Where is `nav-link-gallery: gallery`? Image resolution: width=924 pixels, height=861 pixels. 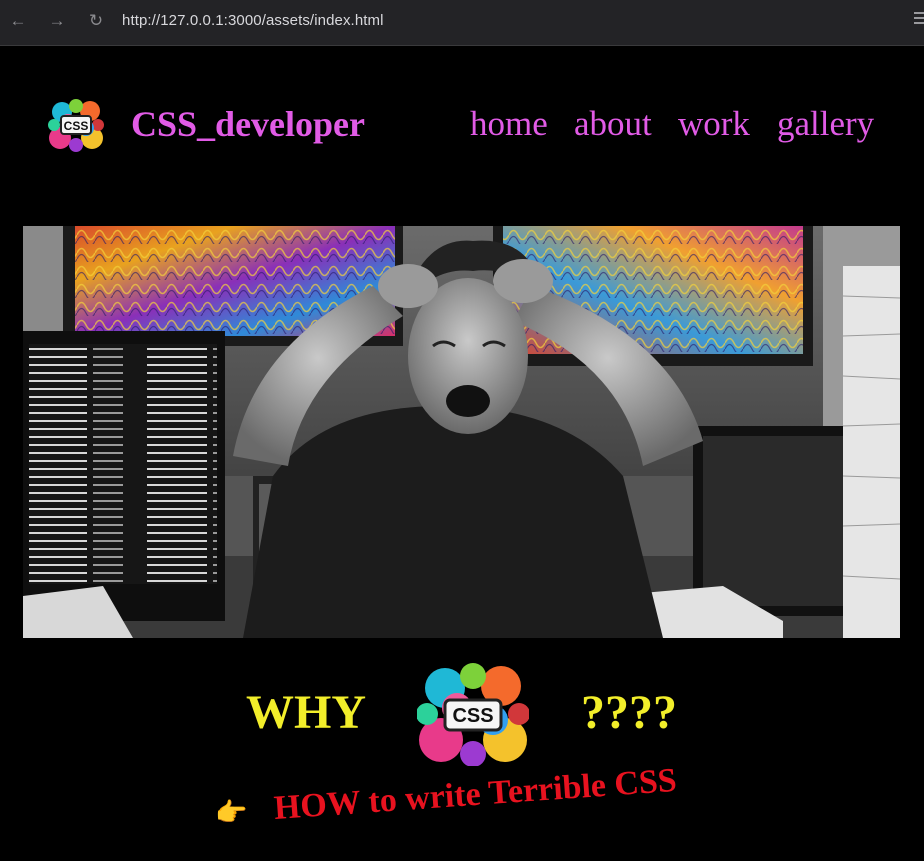 nav-link-gallery: gallery is located at coordinates (825, 124).